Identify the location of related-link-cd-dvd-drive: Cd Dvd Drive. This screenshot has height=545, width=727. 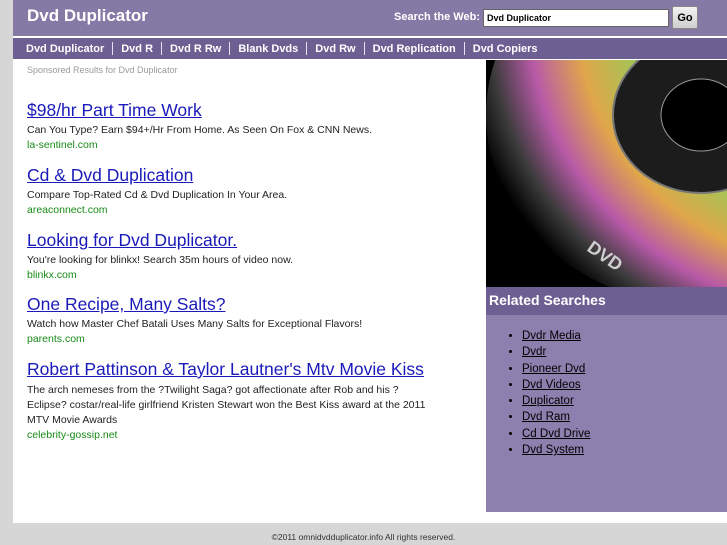
(556, 434).